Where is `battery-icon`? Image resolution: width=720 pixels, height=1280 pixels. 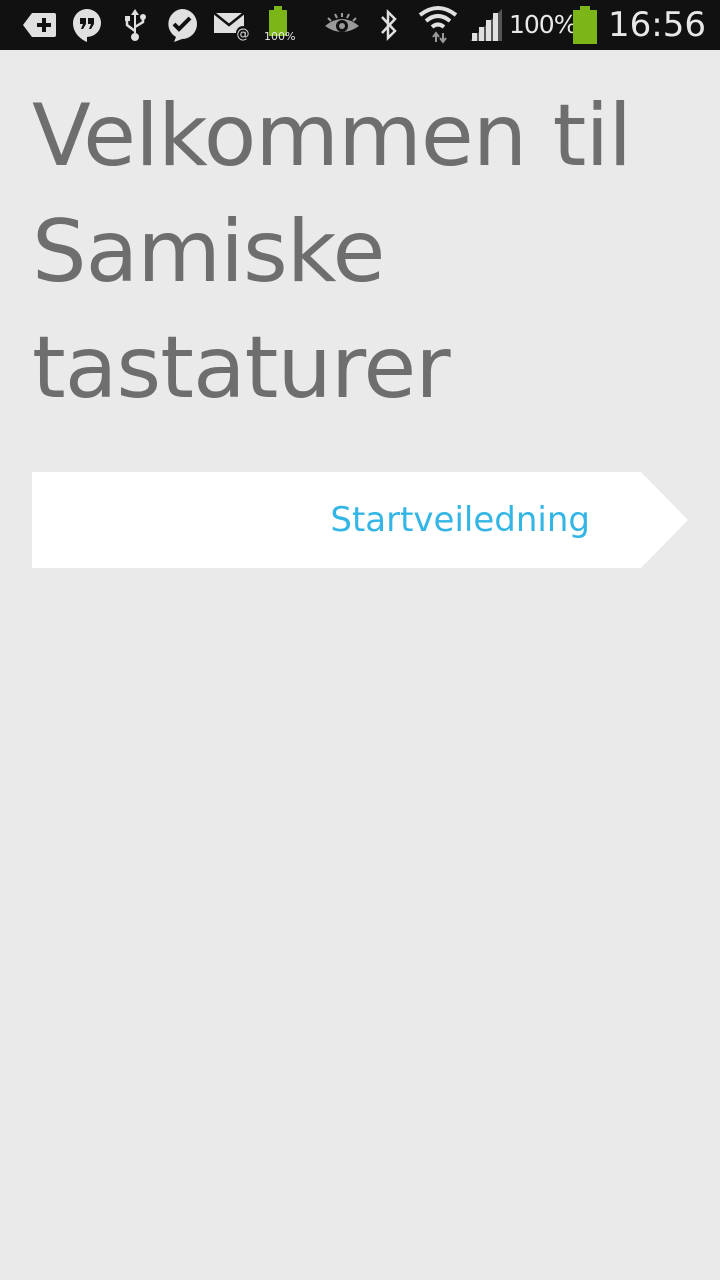
battery-icon is located at coordinates (585, 25).